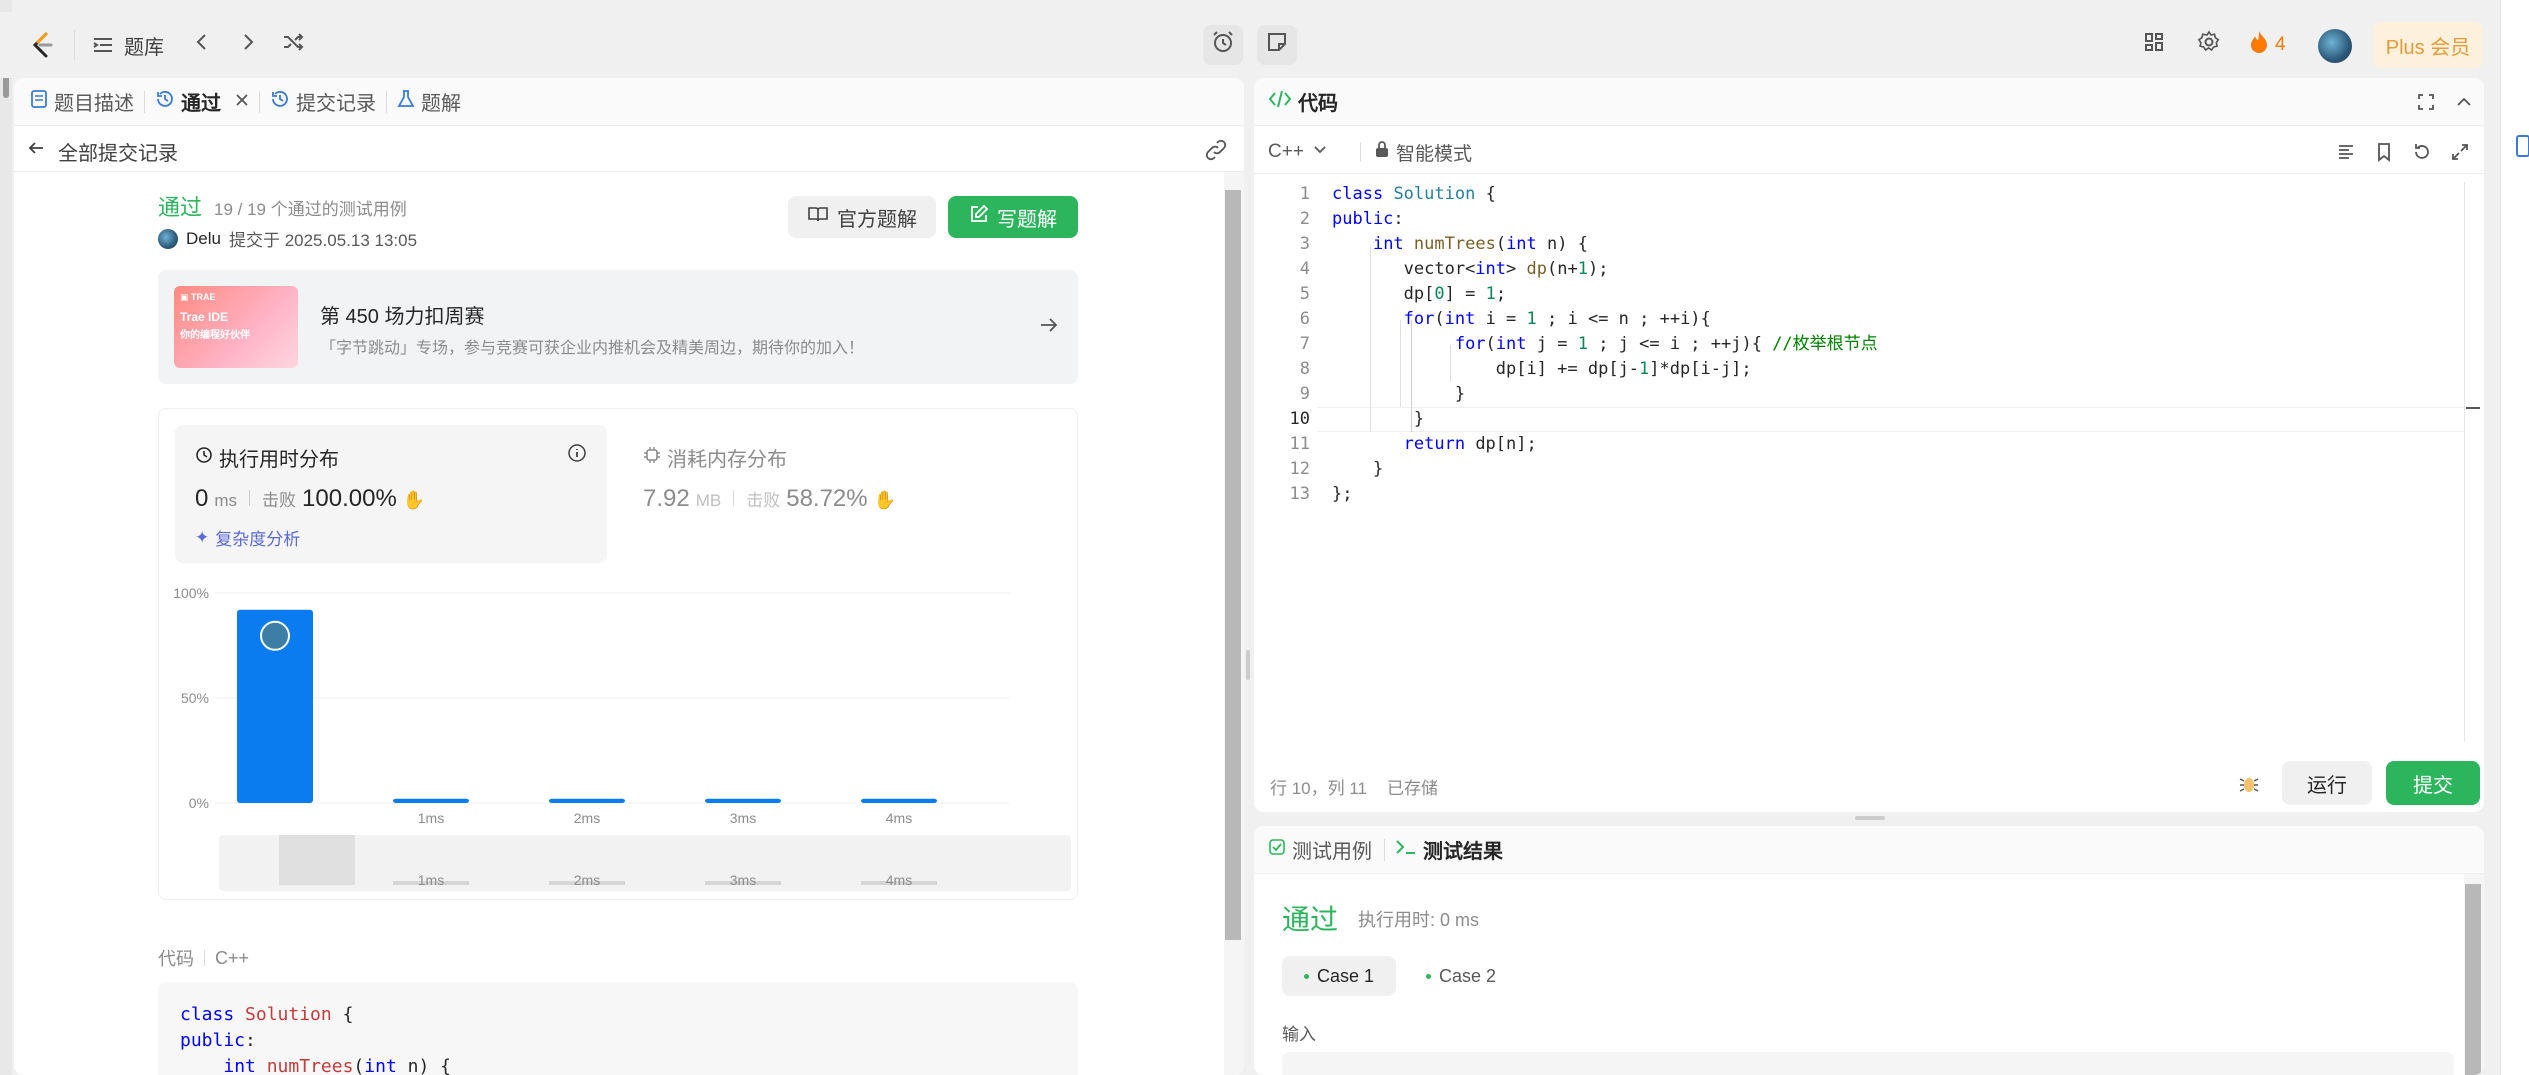 The height and width of the screenshot is (1075, 2529). Describe the element at coordinates (1304, 319) in the screenshot. I see `line-number: 6` at that location.